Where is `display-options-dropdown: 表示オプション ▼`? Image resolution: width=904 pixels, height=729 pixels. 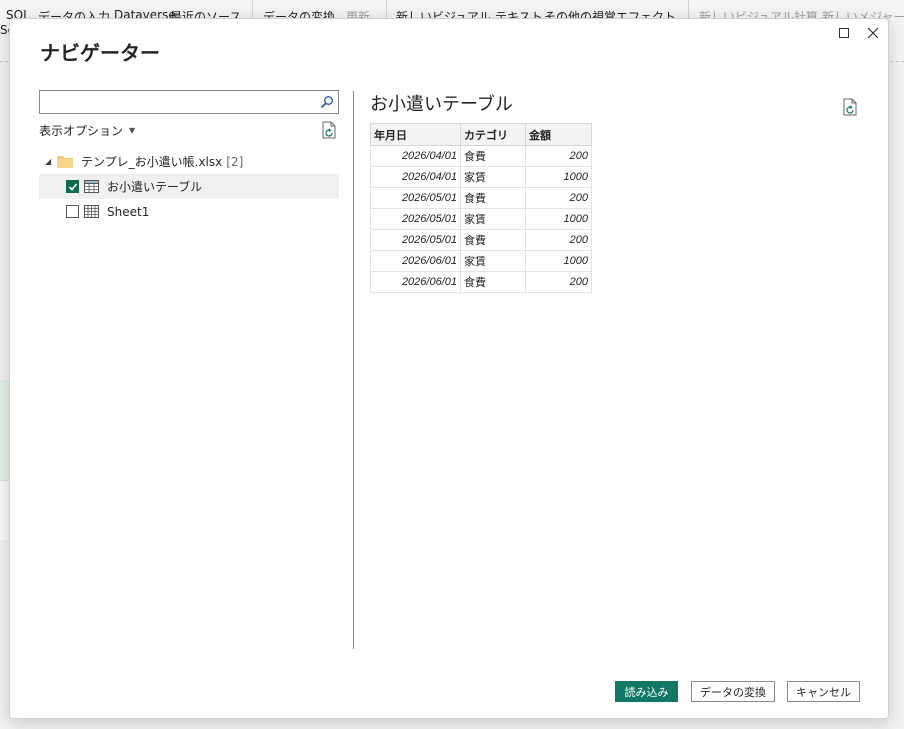 display-options-dropdown: 表示オプション ▼ is located at coordinates (87, 130).